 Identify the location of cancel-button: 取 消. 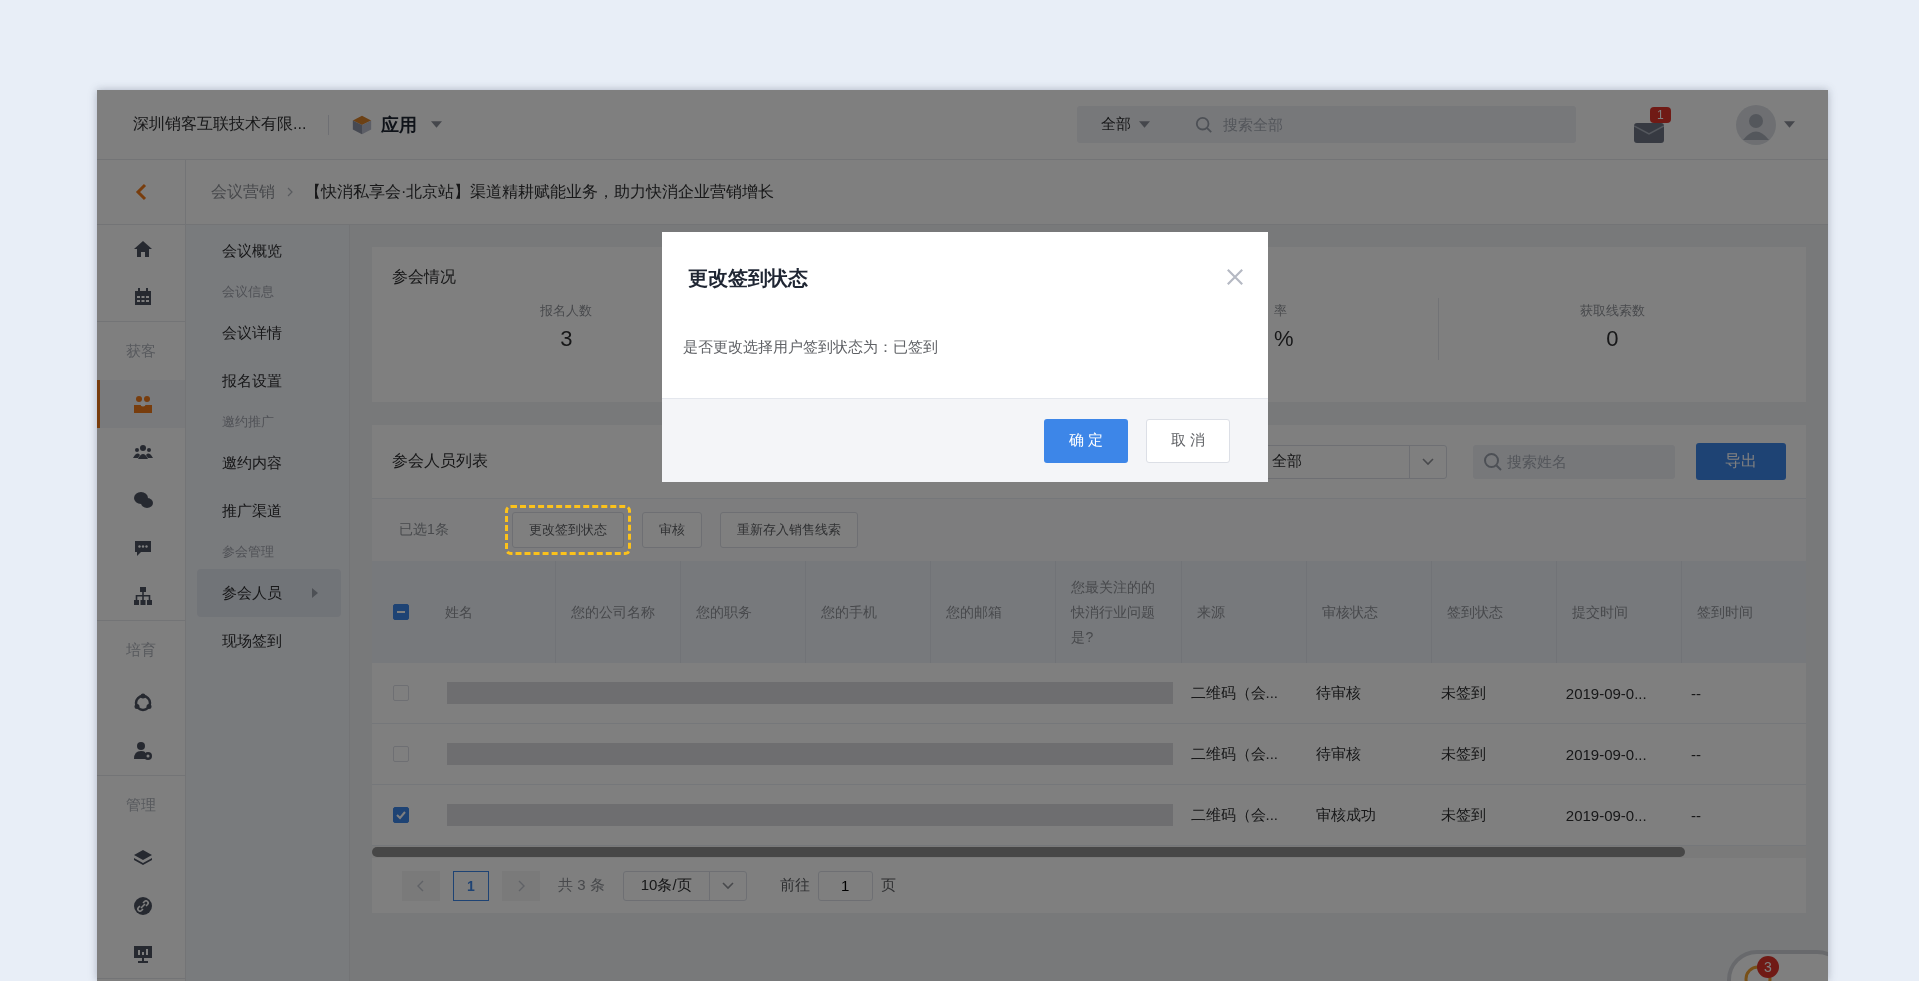
(1188, 440).